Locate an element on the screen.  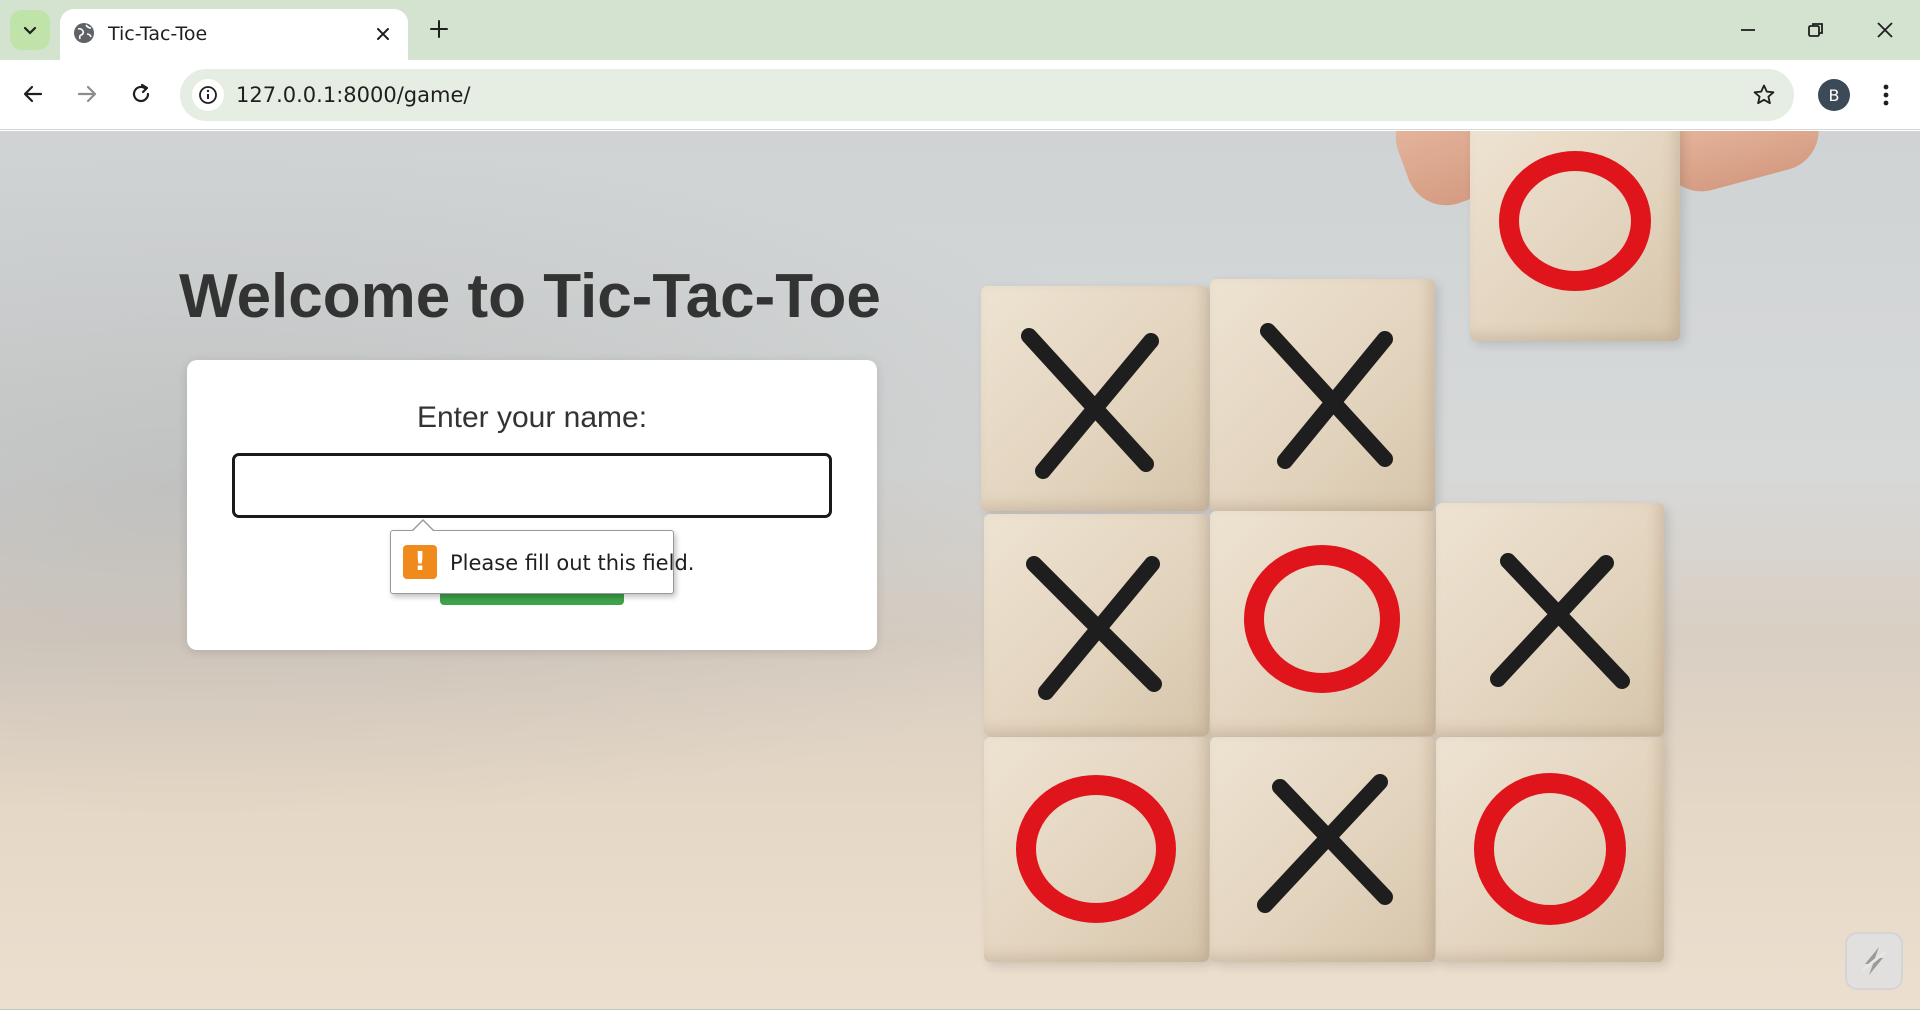
globe-icon is located at coordinates (84, 33).